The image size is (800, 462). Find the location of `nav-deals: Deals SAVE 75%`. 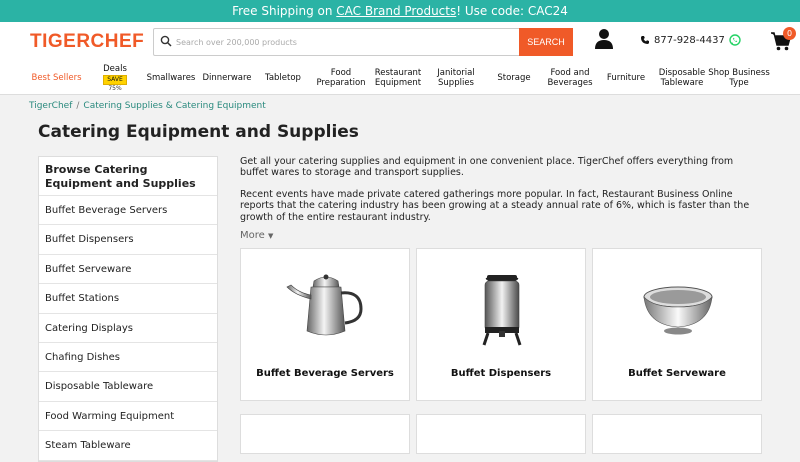

nav-deals: Deals SAVE 75% is located at coordinates (115, 78).